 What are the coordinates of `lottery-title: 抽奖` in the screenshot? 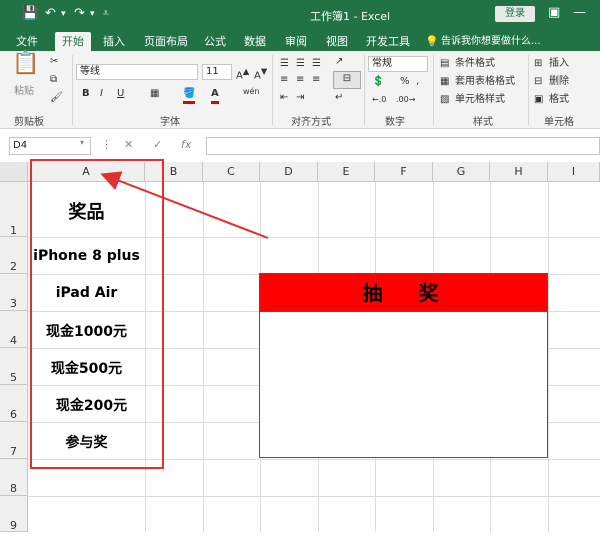 It's located at (403, 293).